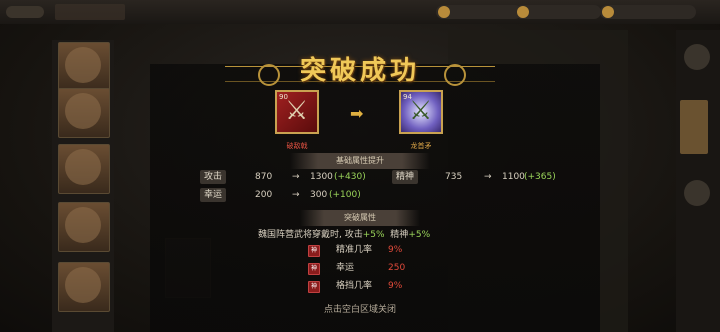 The image size is (720, 332). What do you see at coordinates (444, 12) in the screenshot?
I see `gold-coin-icon` at bounding box center [444, 12].